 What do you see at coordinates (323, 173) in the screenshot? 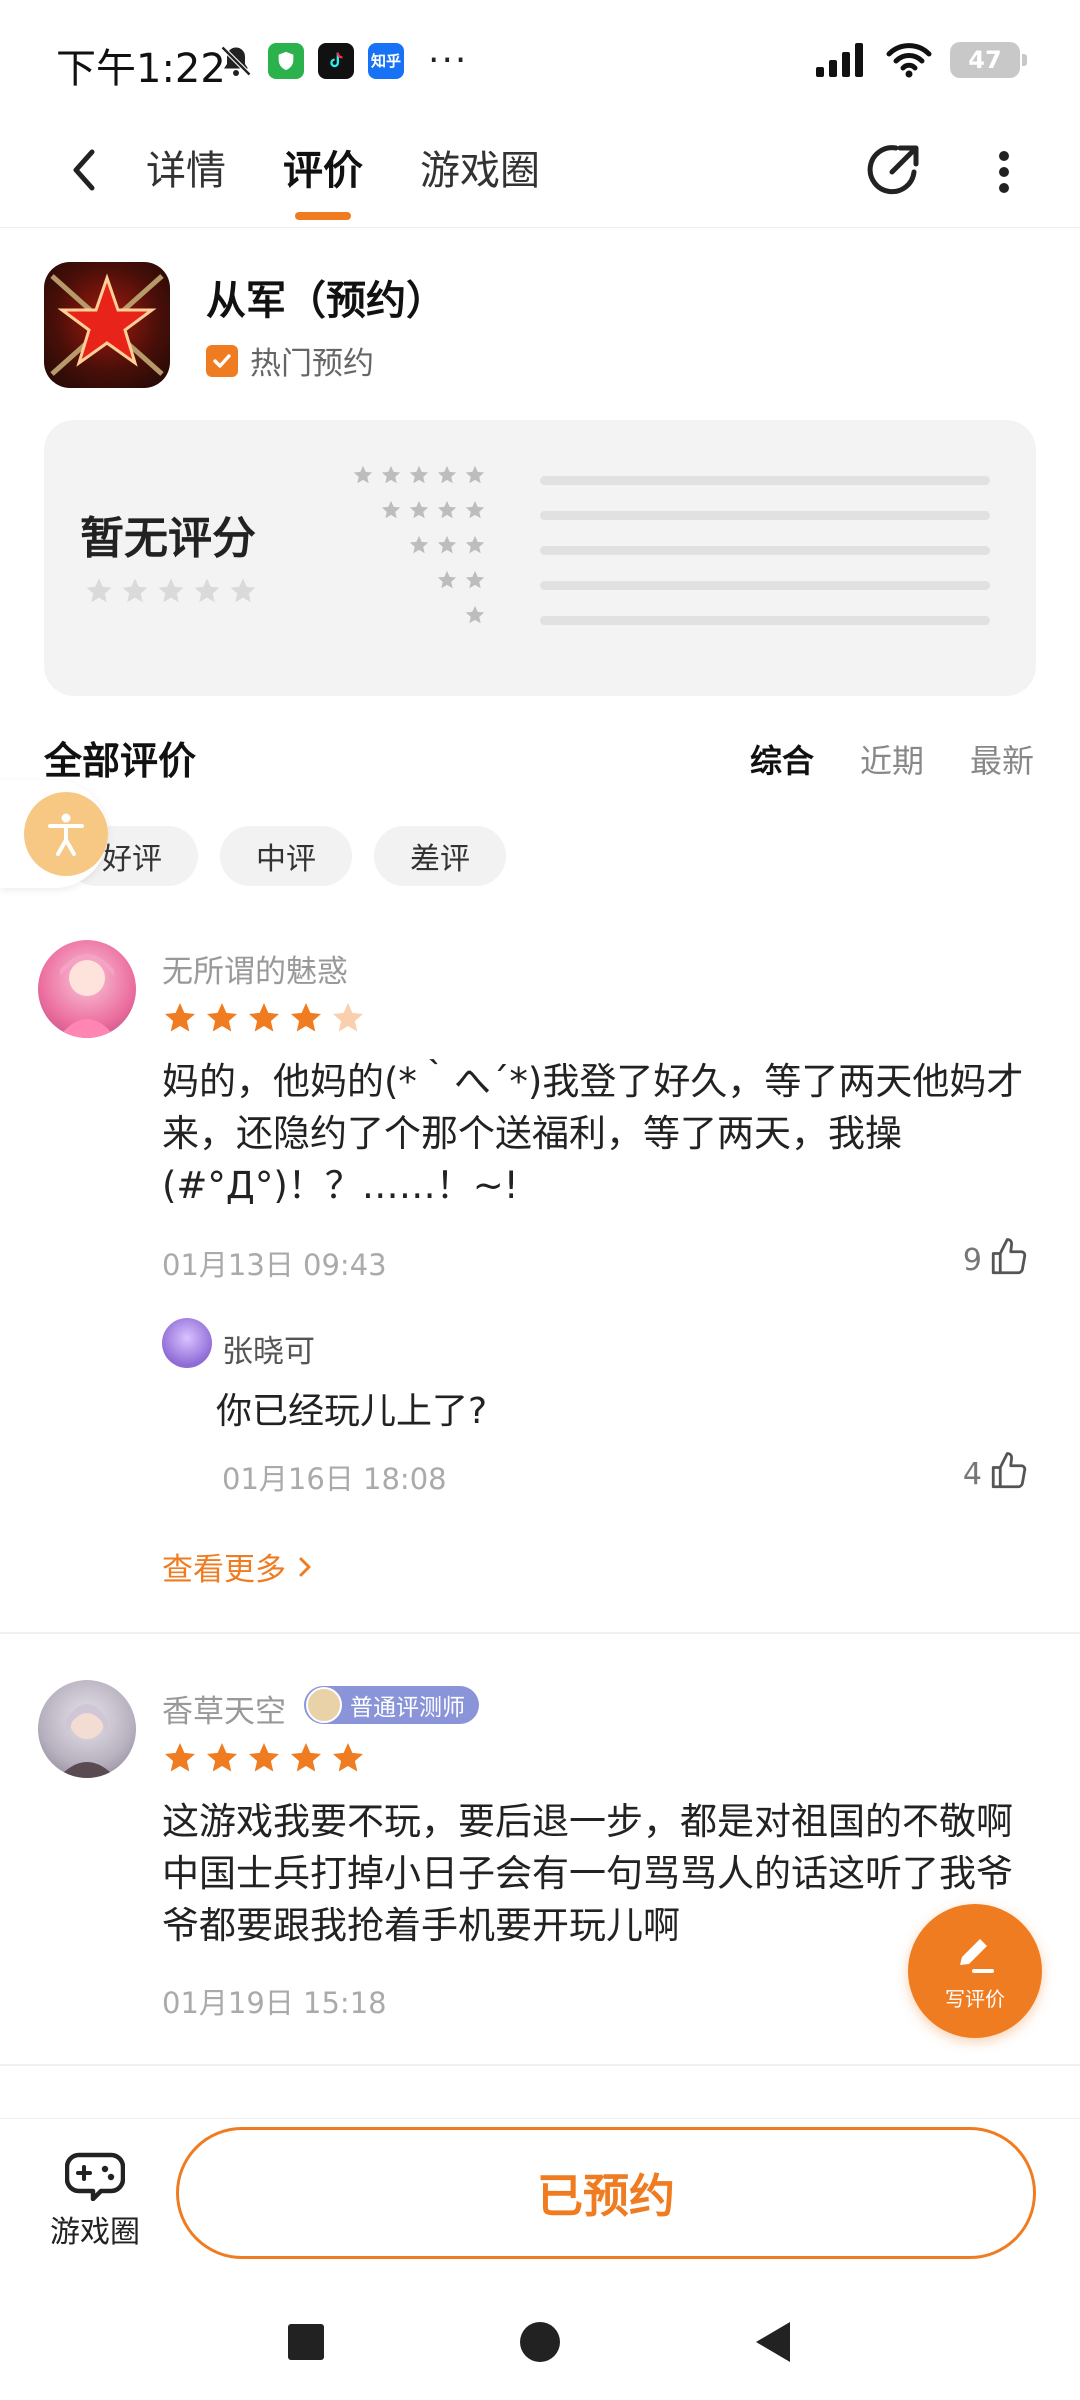
I see `tab-reviews: 评价` at bounding box center [323, 173].